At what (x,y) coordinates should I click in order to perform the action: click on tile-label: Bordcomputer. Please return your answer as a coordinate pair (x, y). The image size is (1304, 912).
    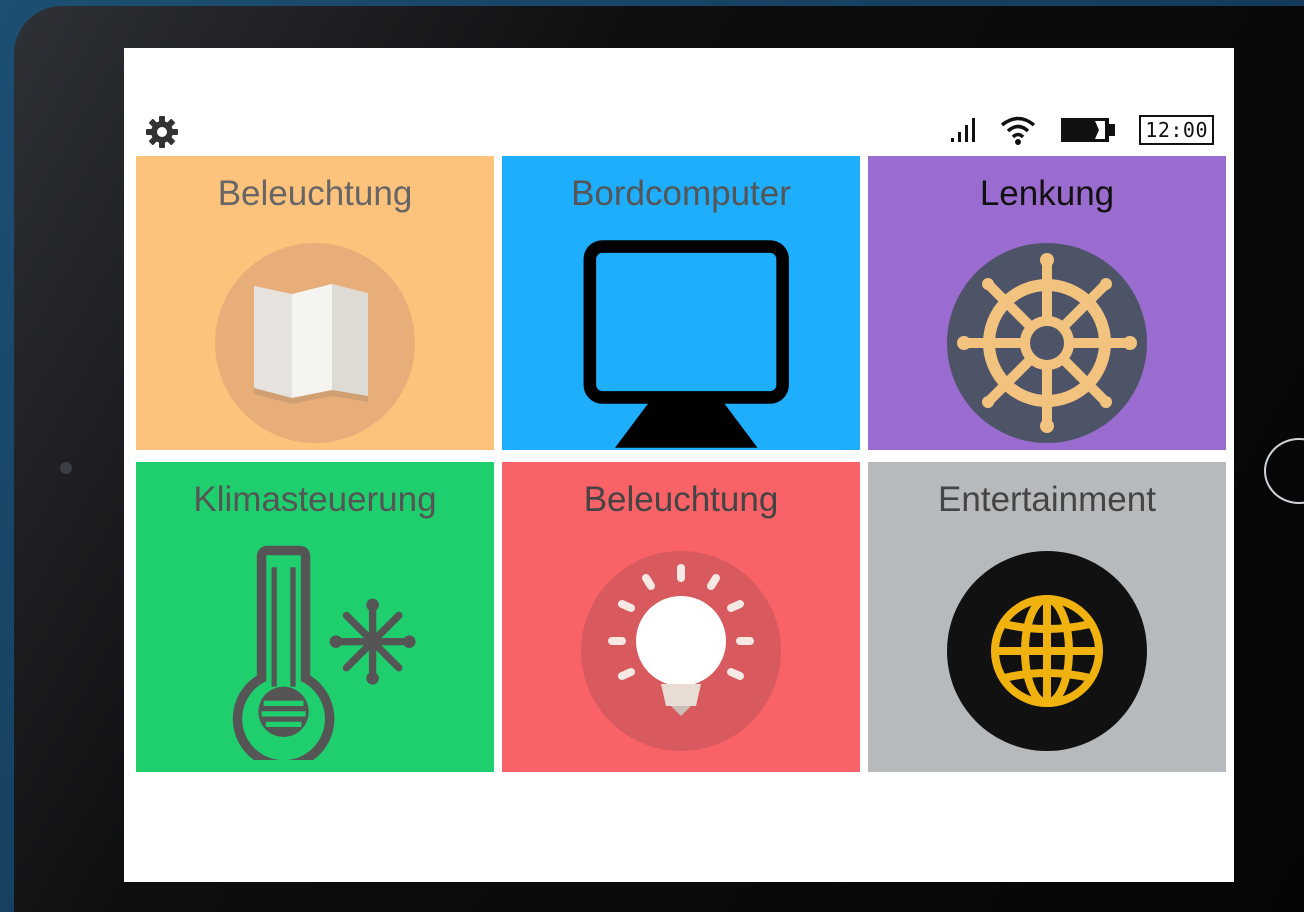
    Looking at the image, I should click on (681, 193).